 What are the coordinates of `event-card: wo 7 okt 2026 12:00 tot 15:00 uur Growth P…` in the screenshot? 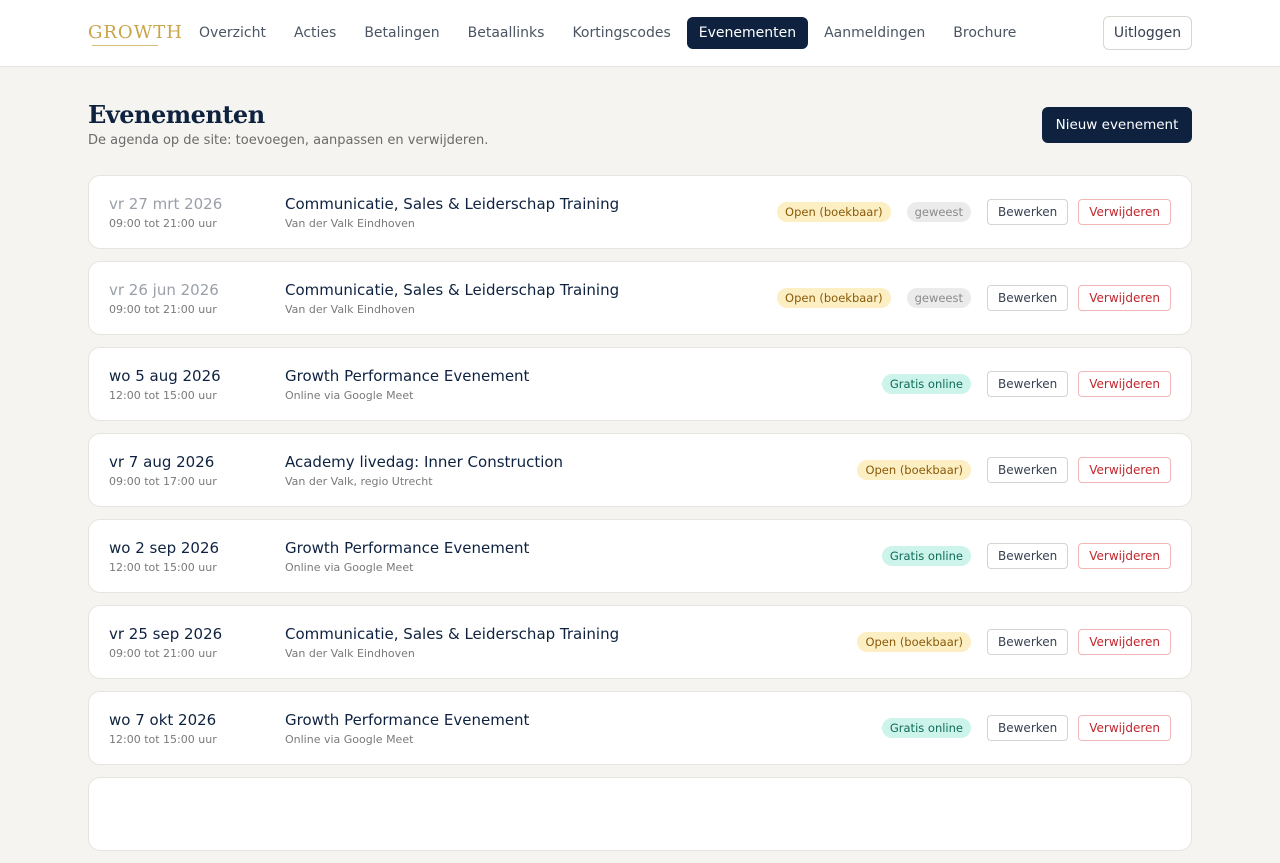 It's located at (640, 728).